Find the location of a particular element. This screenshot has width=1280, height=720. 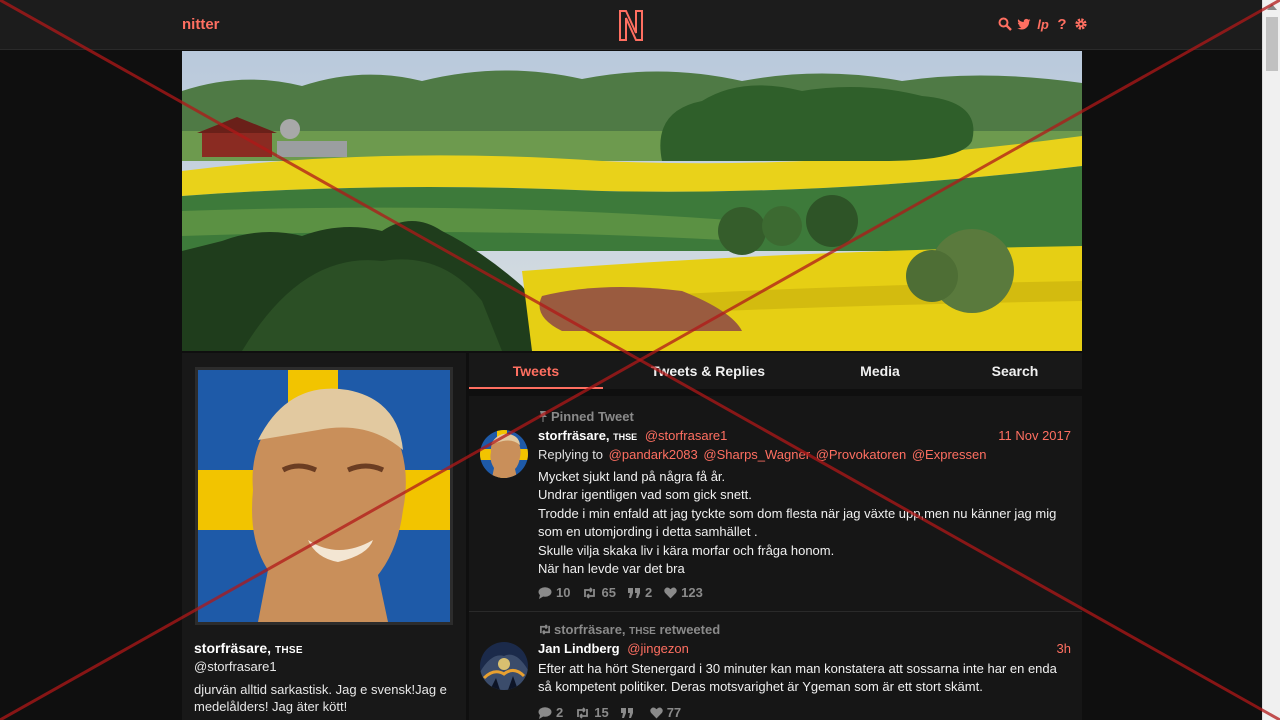

retweeter-affiliation: THSE is located at coordinates (642, 631).